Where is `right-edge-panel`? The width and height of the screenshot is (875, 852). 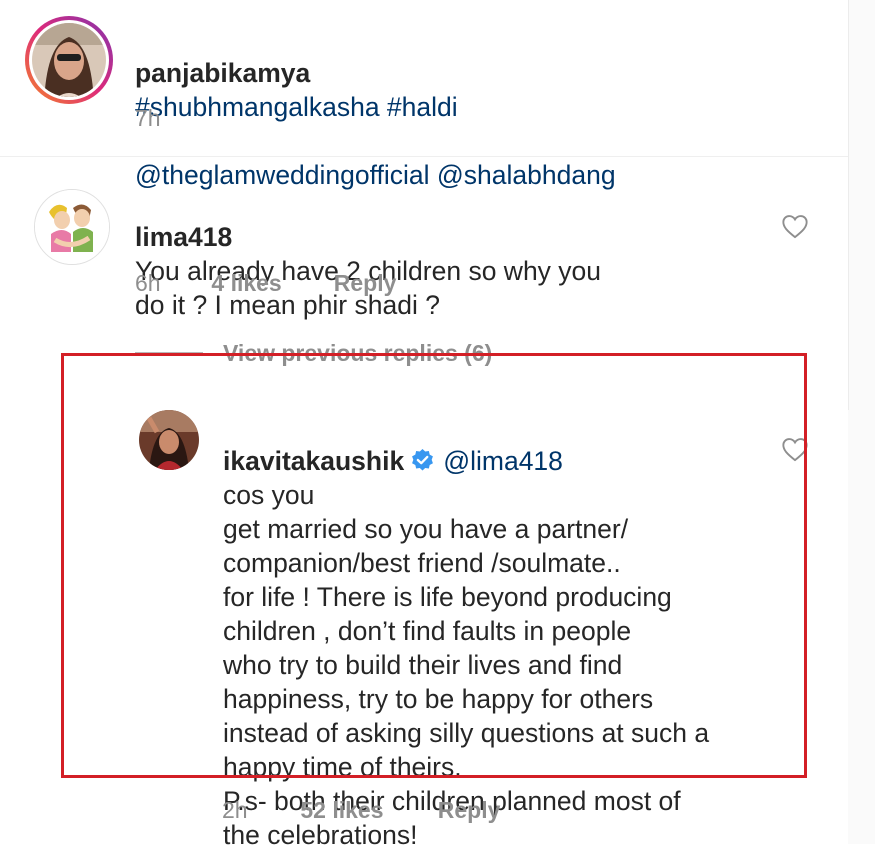 right-edge-panel is located at coordinates (861, 422).